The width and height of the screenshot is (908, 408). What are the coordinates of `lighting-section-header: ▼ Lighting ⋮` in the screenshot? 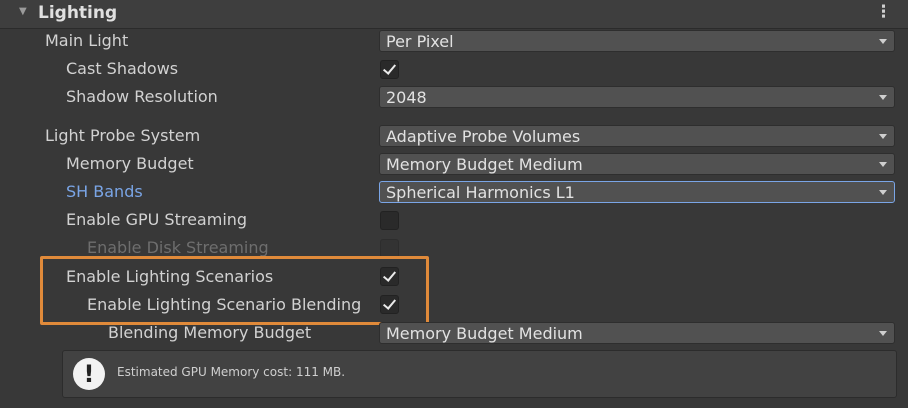 It's located at (454, 14).